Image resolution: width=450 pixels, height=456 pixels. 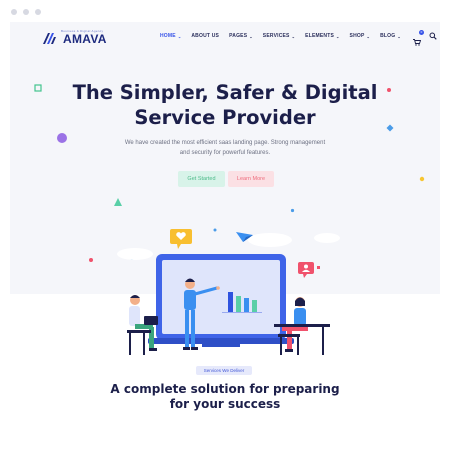 What do you see at coordinates (224, 370) in the screenshot?
I see `services-badge: Services We Deliver` at bounding box center [224, 370].